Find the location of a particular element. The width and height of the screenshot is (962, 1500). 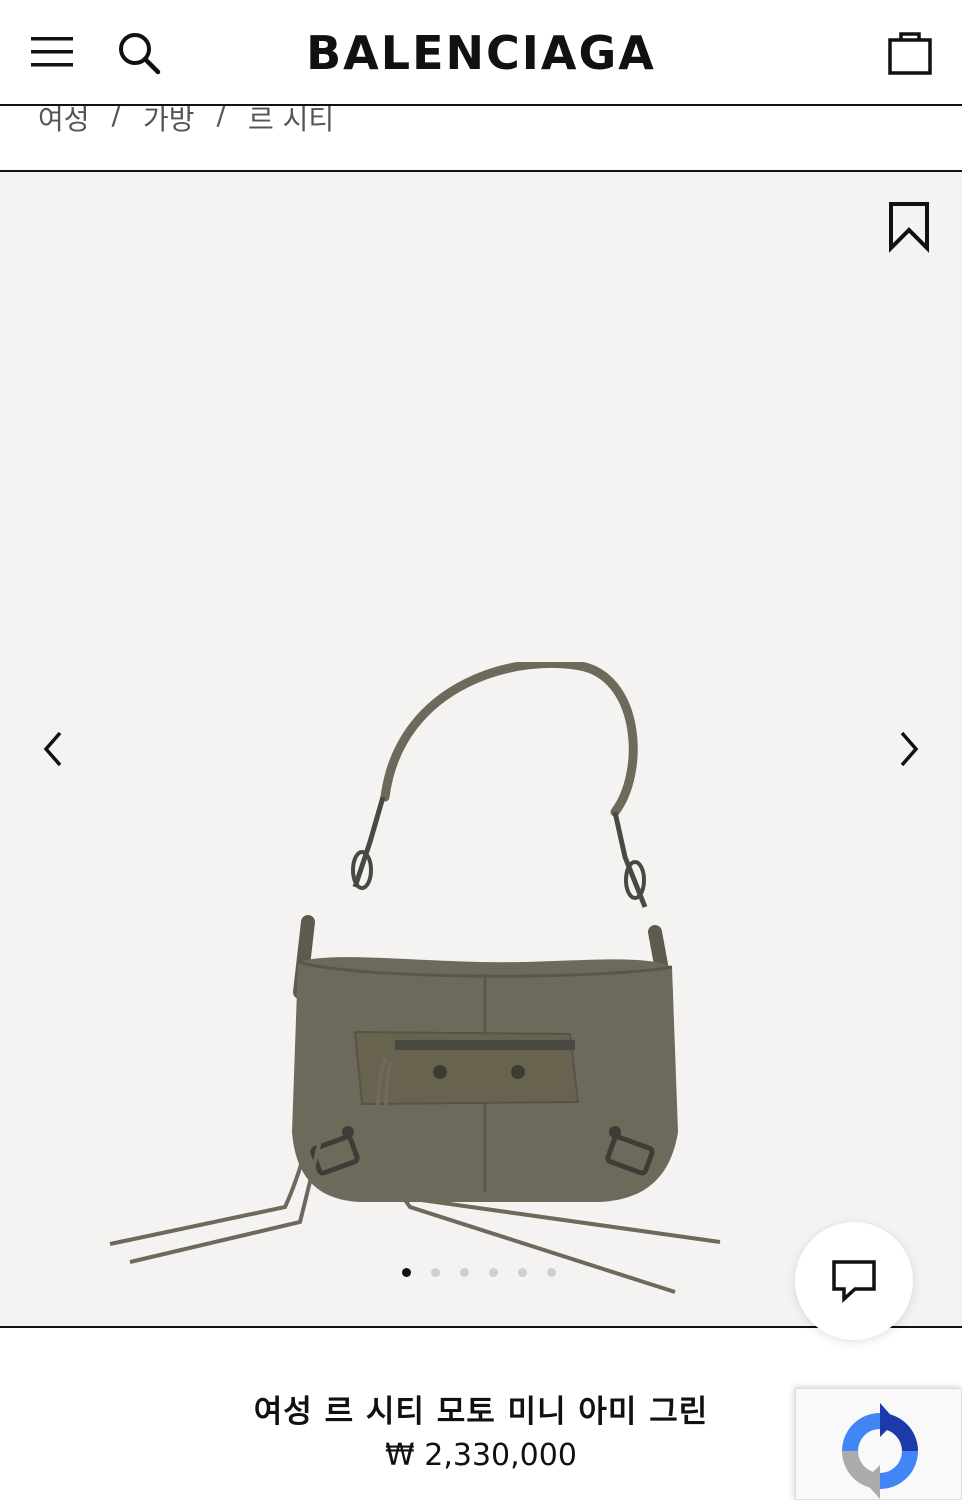

cart-button is located at coordinates (910, 52).